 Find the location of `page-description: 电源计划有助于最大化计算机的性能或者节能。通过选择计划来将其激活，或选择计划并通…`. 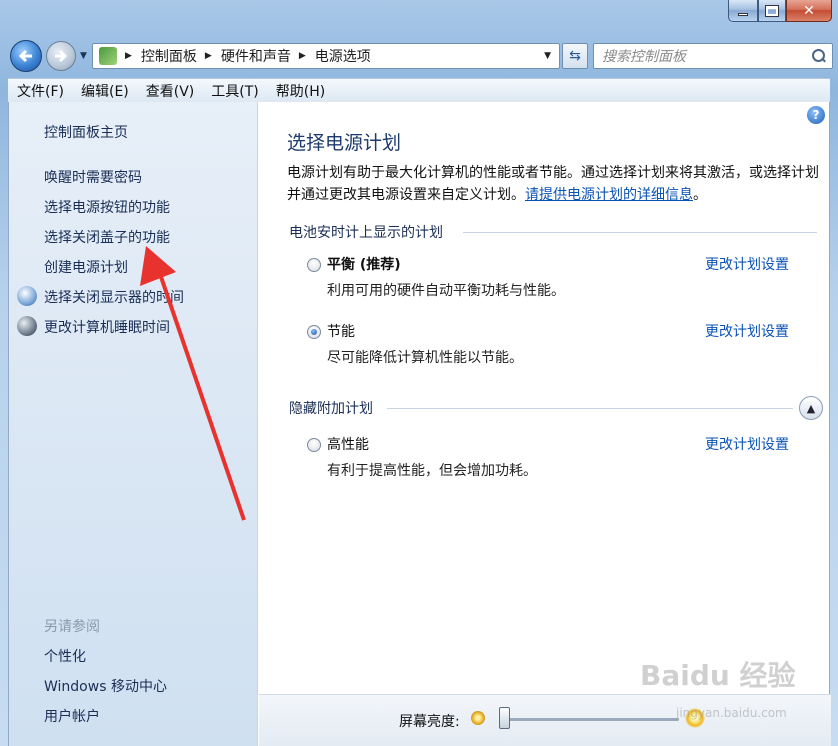

page-description: 电源计划有助于最大化计算机的性能或者节能。通过选择计划来将其激活，或选择计划并通… is located at coordinates (553, 184).